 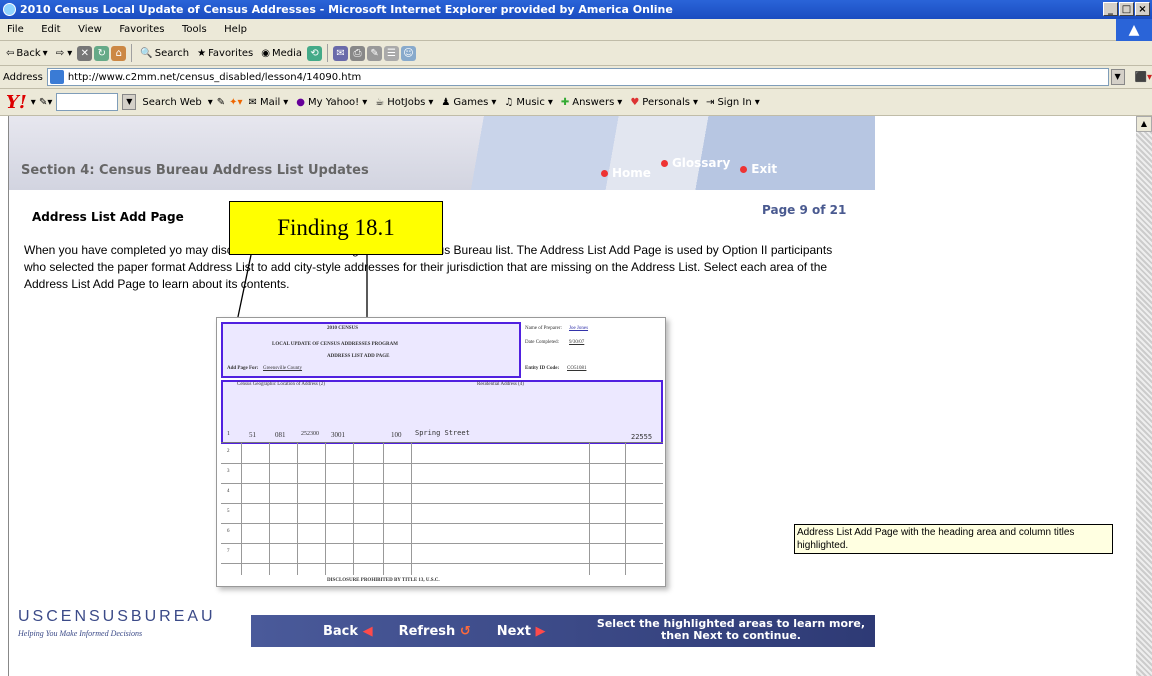 What do you see at coordinates (468, 102) in the screenshot?
I see `yahoo-games: ♟ Games ▾` at bounding box center [468, 102].